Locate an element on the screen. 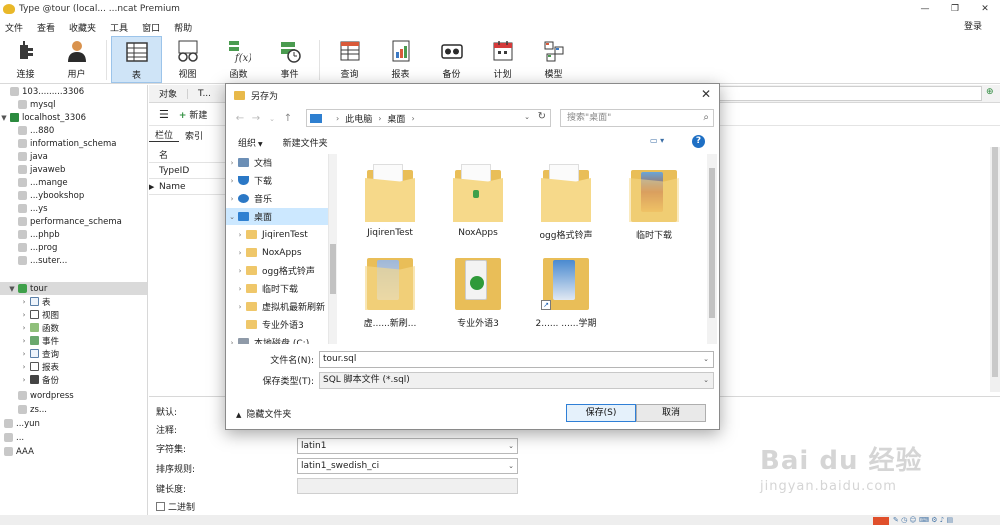 Image resolution: width=1000 pixels, height=525 pixels. menu-help: 帮助 is located at coordinates (183, 27).